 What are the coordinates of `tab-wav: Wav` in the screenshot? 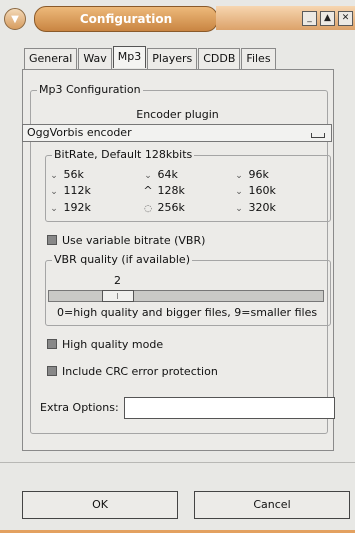 It's located at (95, 58).